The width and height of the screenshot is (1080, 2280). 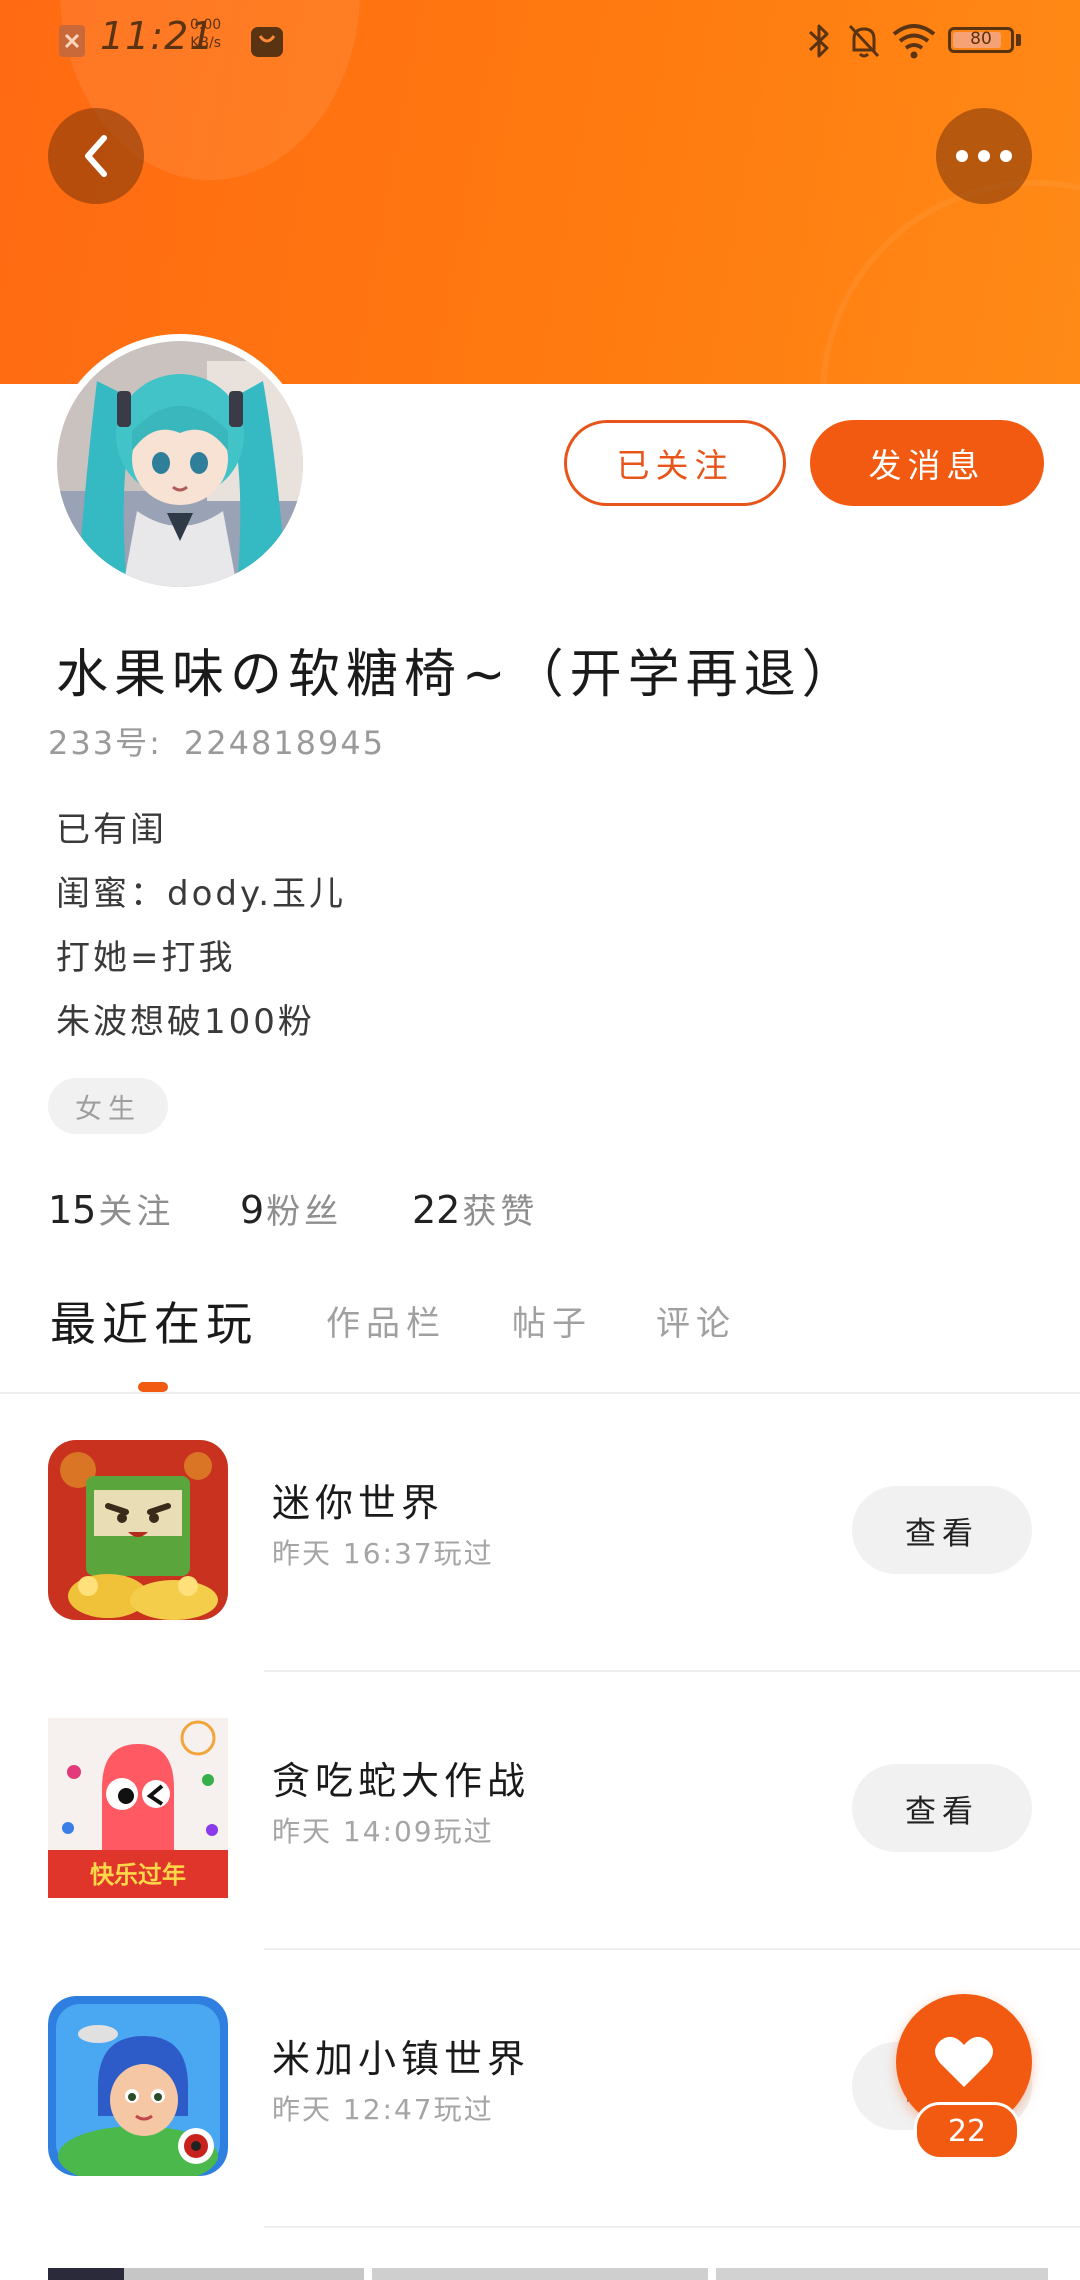 I want to click on bell-muted-icon, so click(x=864, y=43).